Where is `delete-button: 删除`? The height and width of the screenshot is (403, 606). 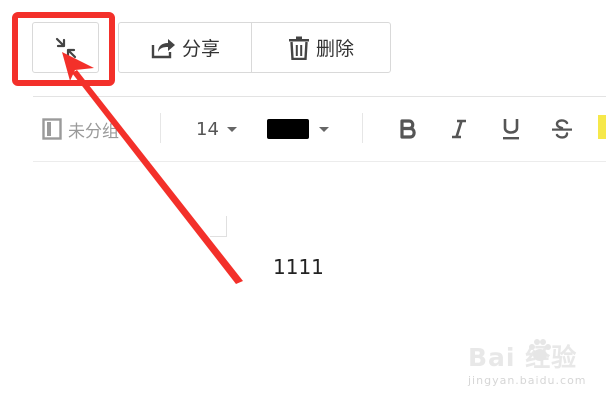 delete-button: 删除 is located at coordinates (321, 47).